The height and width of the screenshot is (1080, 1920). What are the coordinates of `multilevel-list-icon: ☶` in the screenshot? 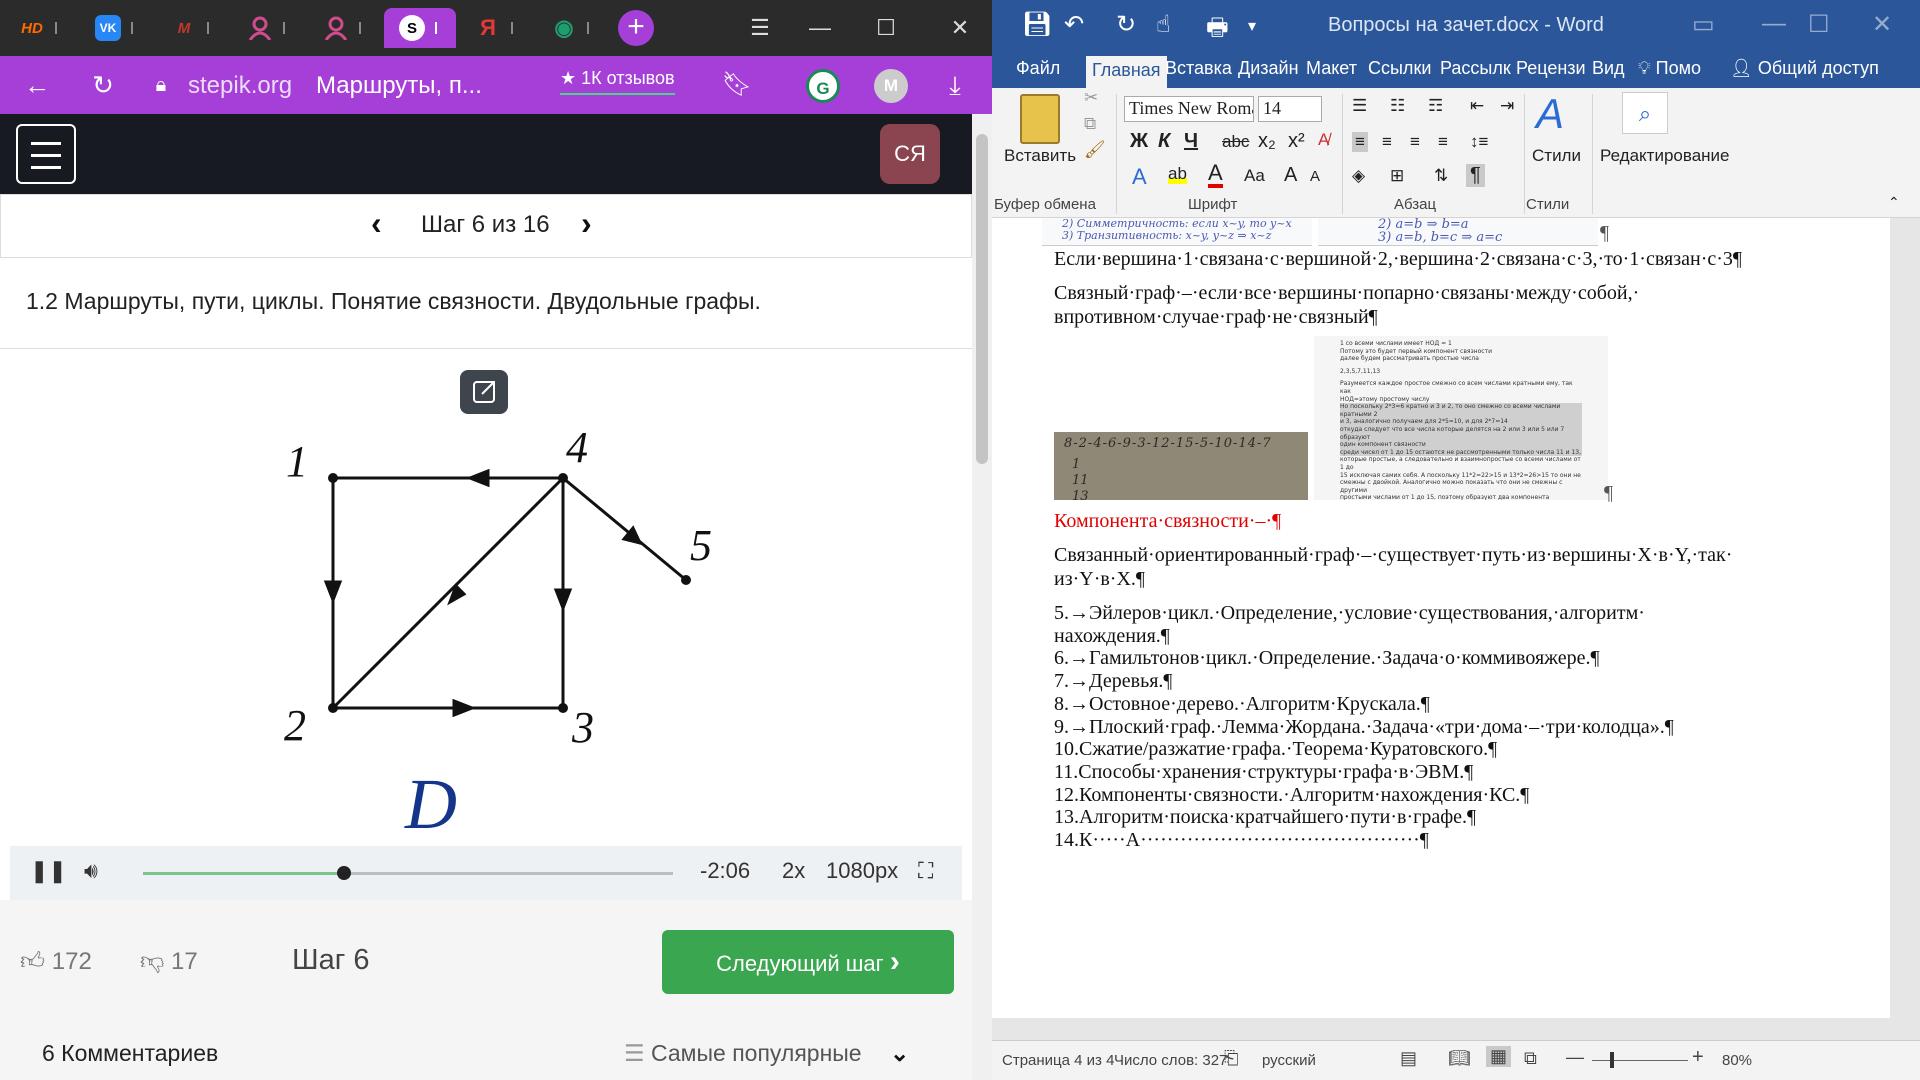 It's located at (1435, 106).